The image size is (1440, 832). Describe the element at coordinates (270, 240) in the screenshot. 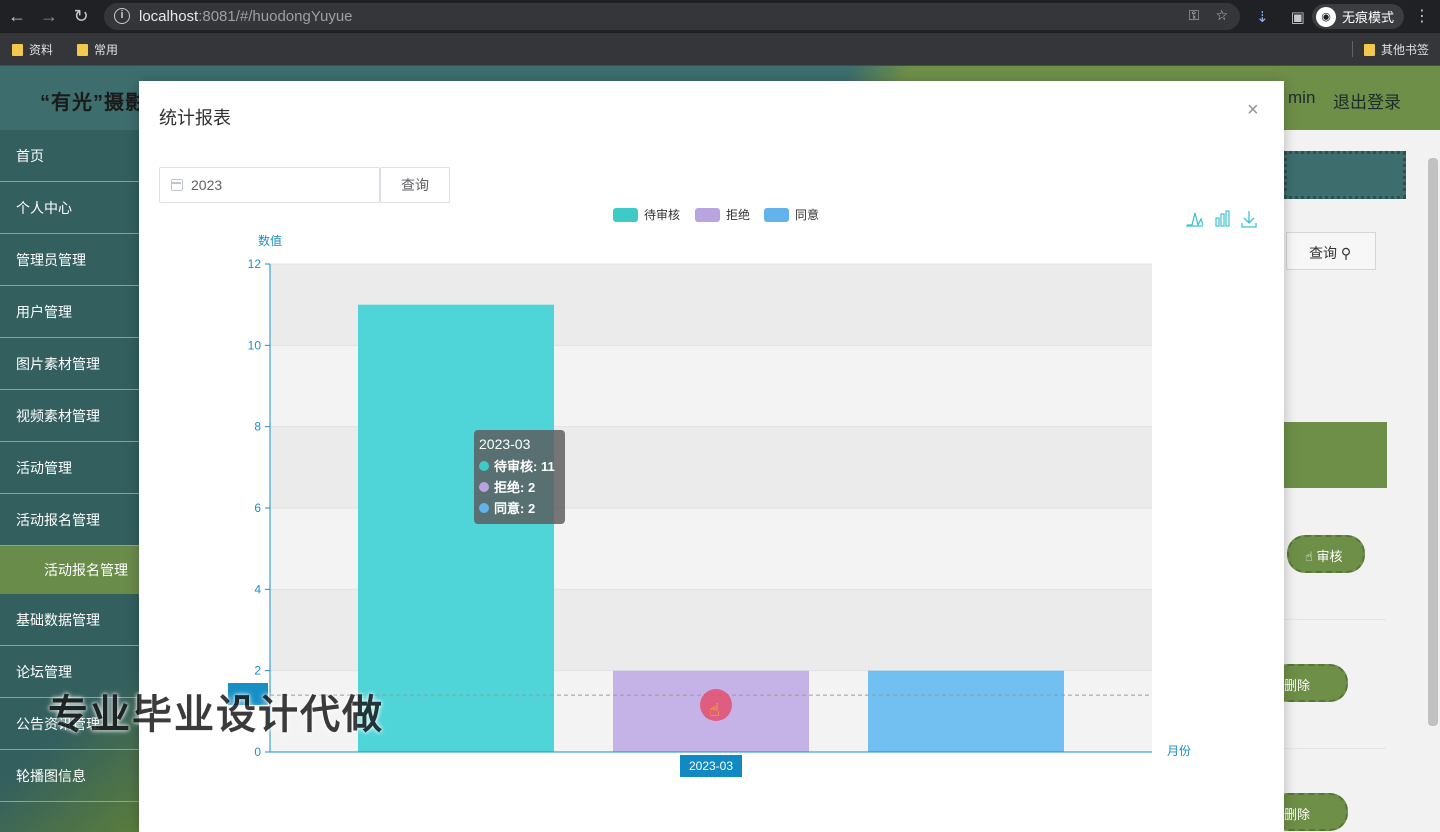

I see `y-axis-name: 数值` at that location.